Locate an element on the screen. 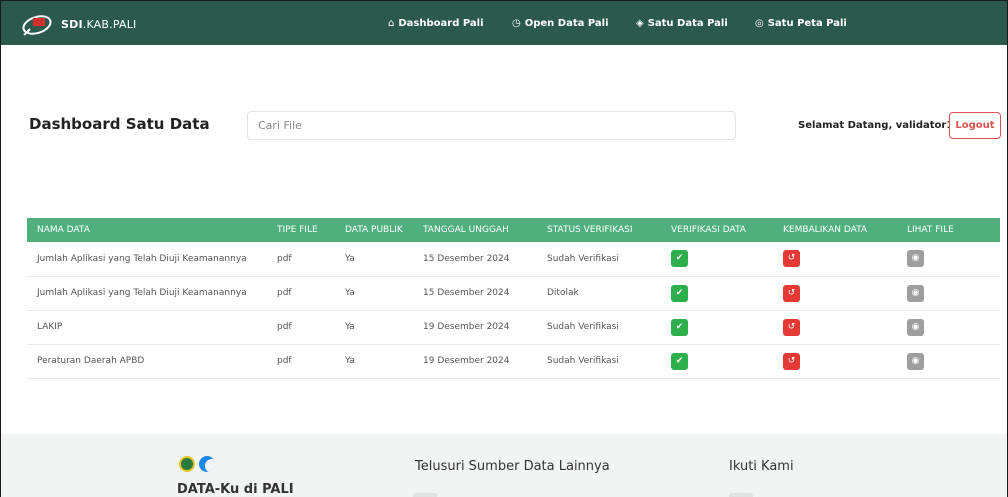 The width and height of the screenshot is (1008, 497). footer-social-stub is located at coordinates (741, 495).